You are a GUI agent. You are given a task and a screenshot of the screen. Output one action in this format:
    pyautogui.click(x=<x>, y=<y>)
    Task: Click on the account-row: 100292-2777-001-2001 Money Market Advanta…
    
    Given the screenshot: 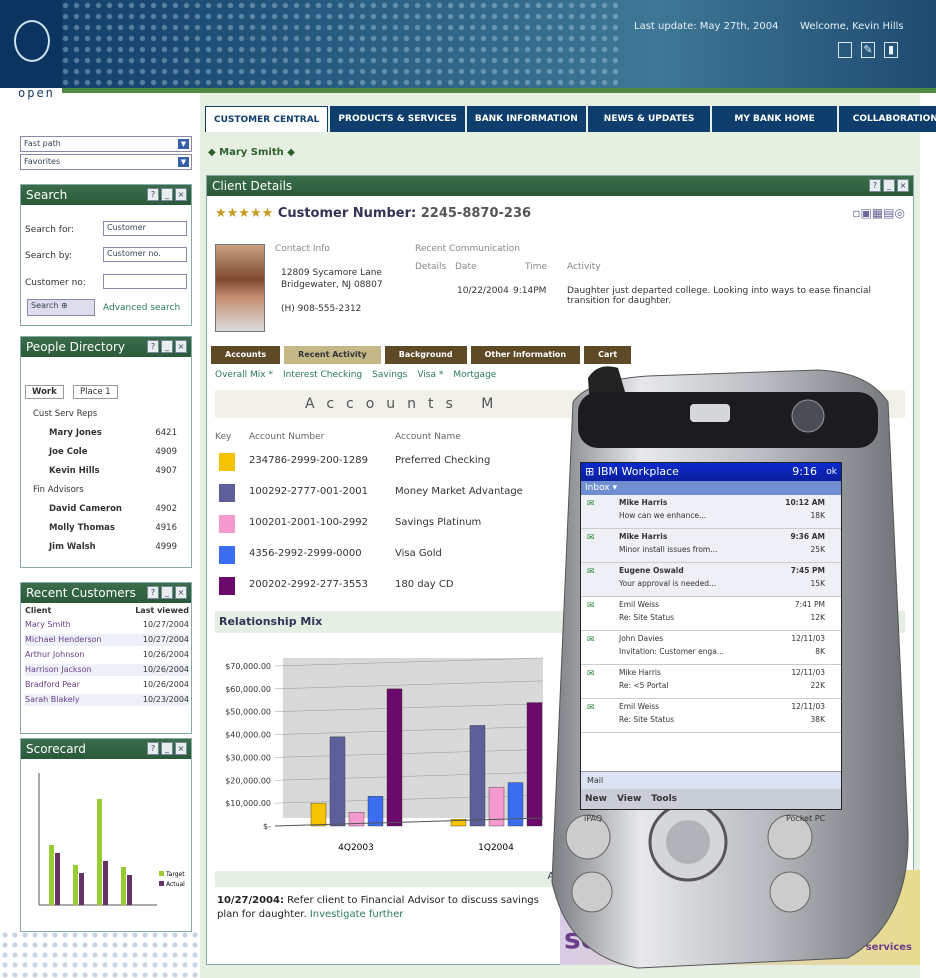 What is the action you would take?
    pyautogui.click(x=380, y=492)
    